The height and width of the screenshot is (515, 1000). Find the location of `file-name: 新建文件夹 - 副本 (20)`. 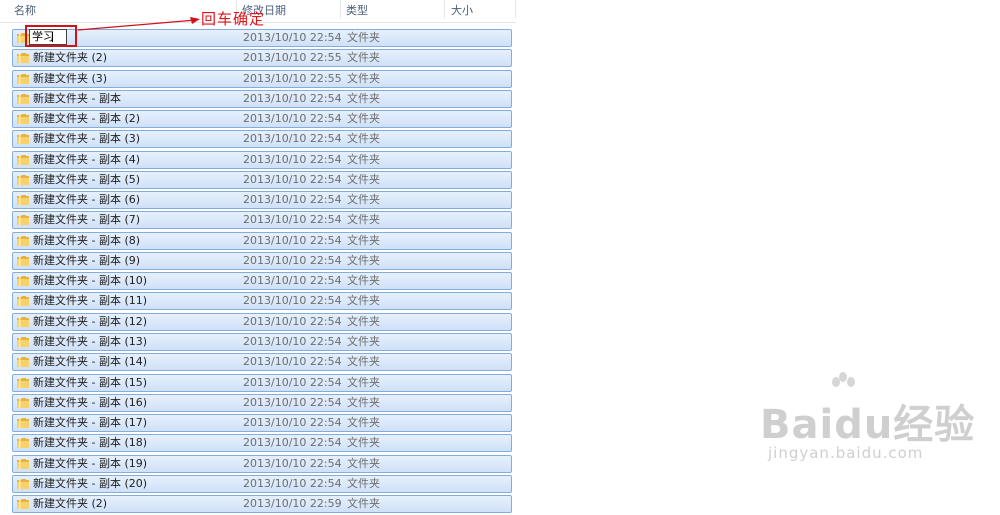

file-name: 新建文件夹 - 副本 (20) is located at coordinates (90, 483).